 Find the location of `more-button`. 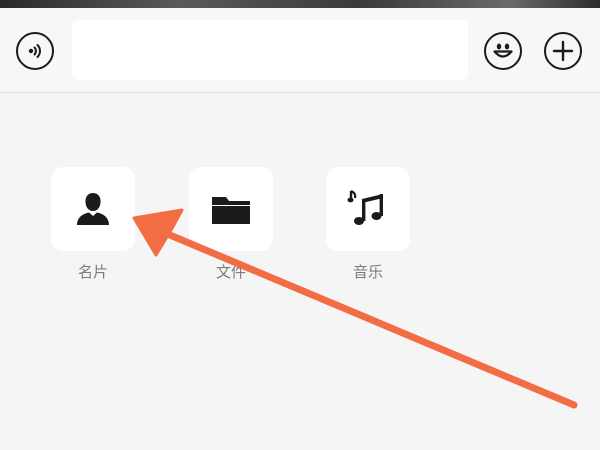

more-button is located at coordinates (563, 51).